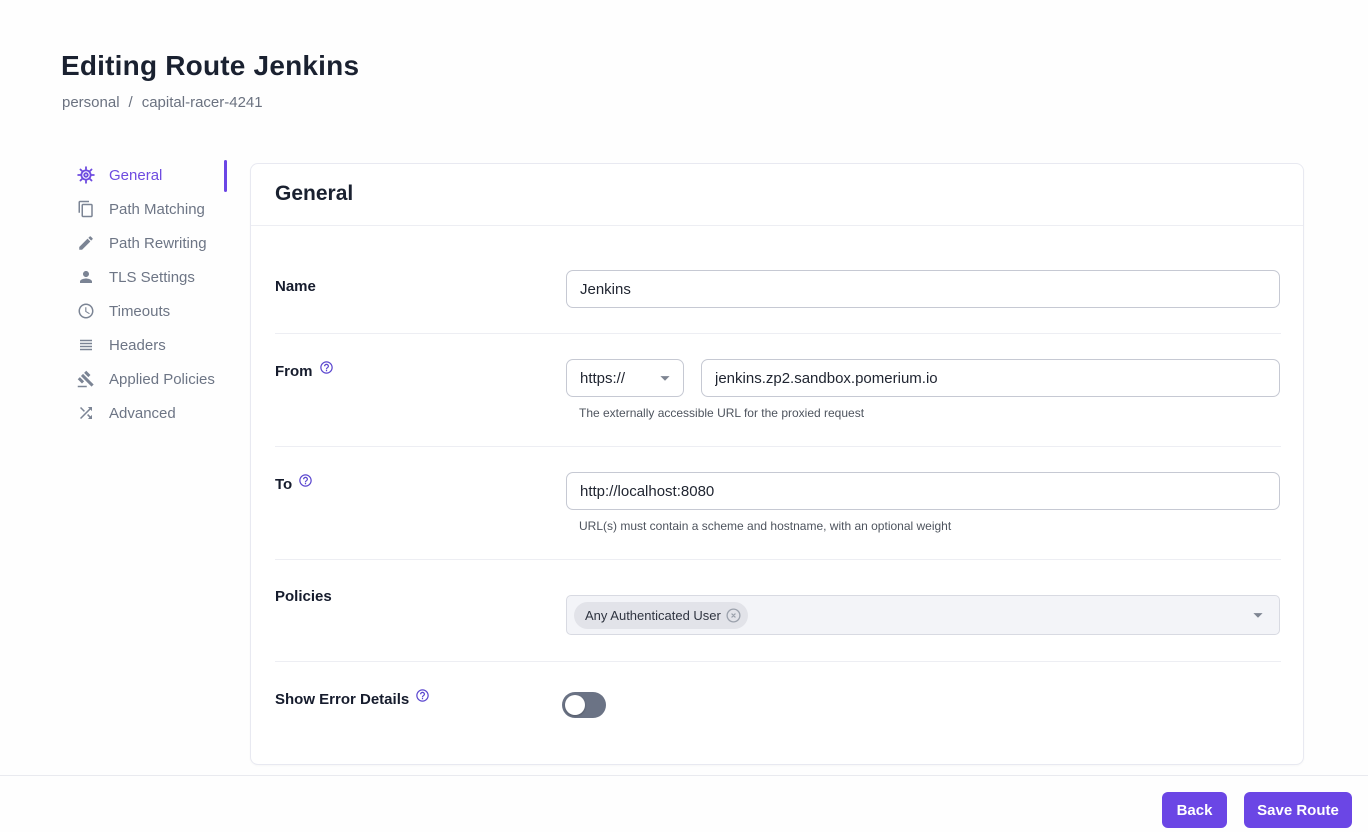 Image resolution: width=1368 pixels, height=832 pixels. What do you see at coordinates (162, 379) in the screenshot?
I see `sidebar-item-label: Applied Policies` at bounding box center [162, 379].